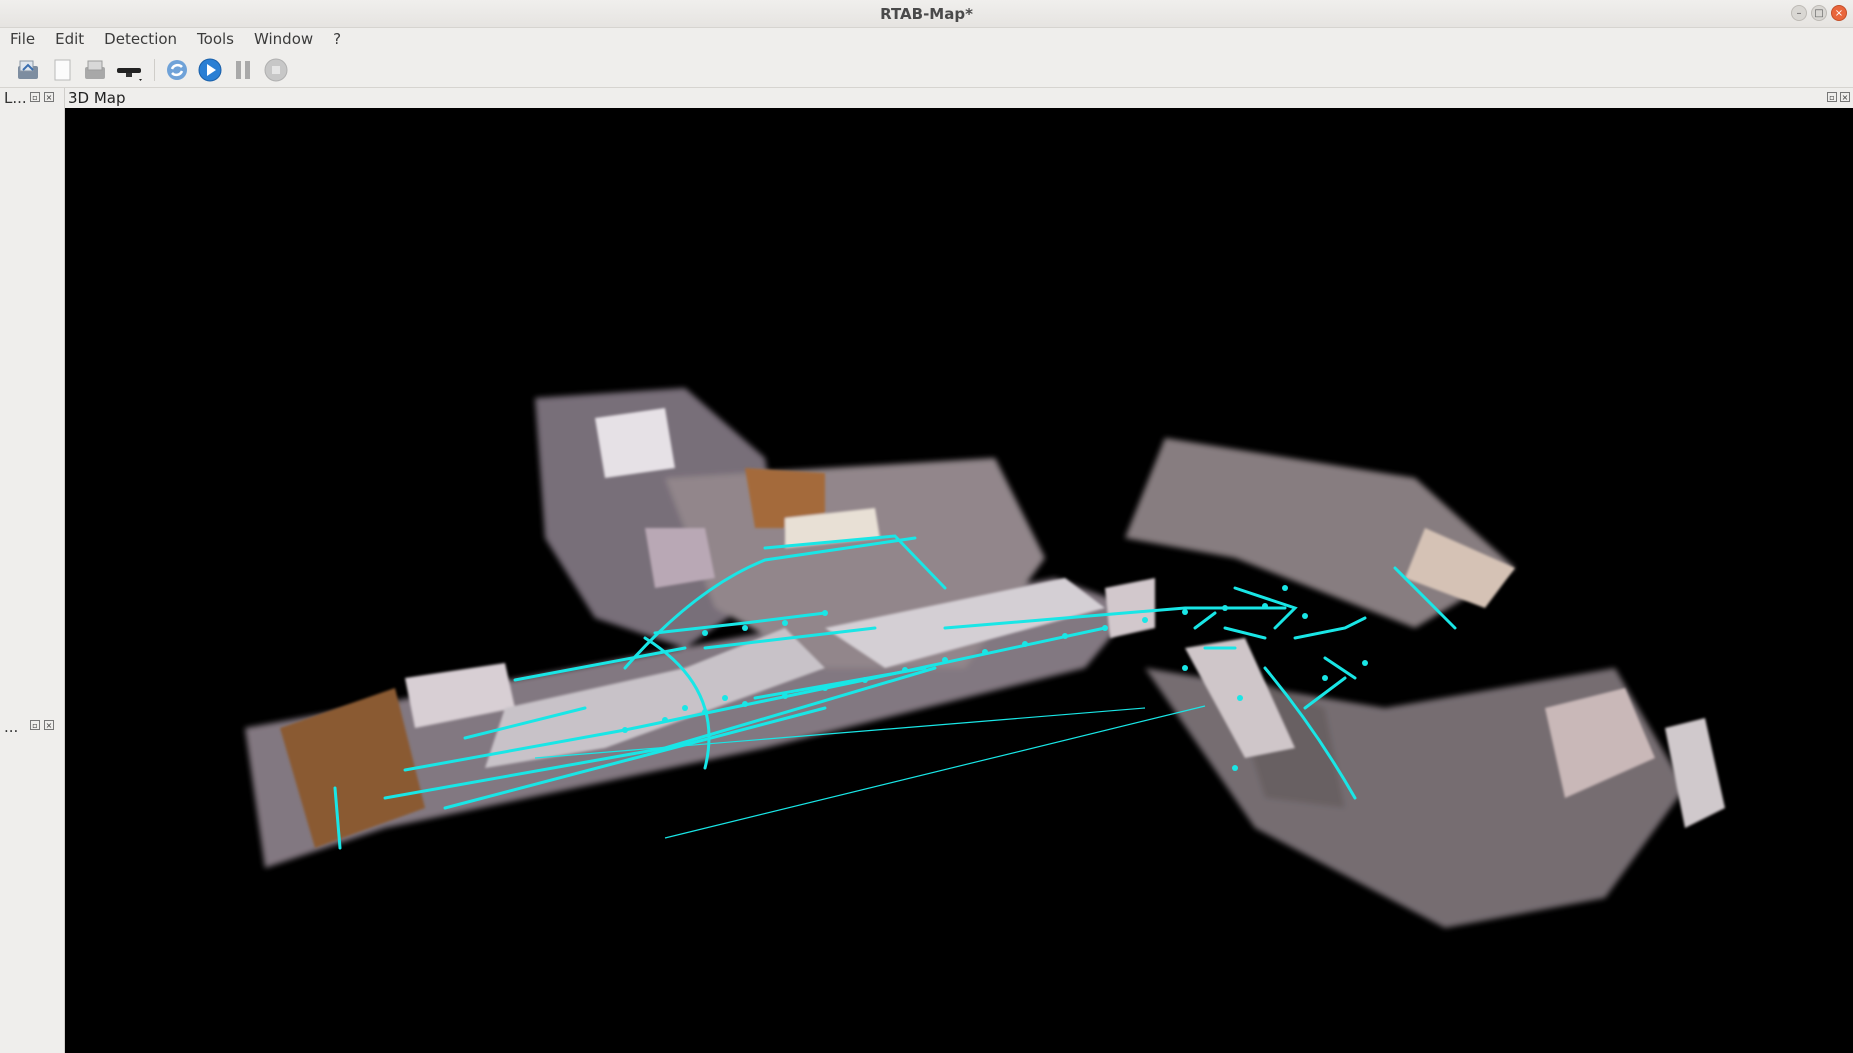 The width and height of the screenshot is (1853, 1053). I want to click on new-database-icon, so click(62, 70).